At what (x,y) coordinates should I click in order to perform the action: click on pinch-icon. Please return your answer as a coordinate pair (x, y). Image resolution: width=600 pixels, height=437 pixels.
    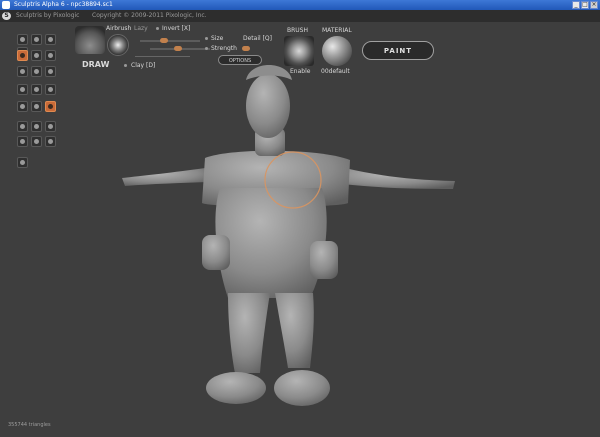
    Looking at the image, I should click on (22, 71).